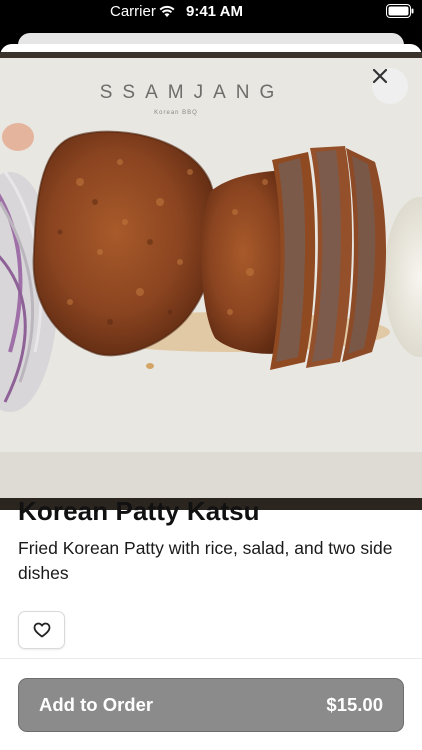  What do you see at coordinates (390, 86) in the screenshot?
I see `close-button` at bounding box center [390, 86].